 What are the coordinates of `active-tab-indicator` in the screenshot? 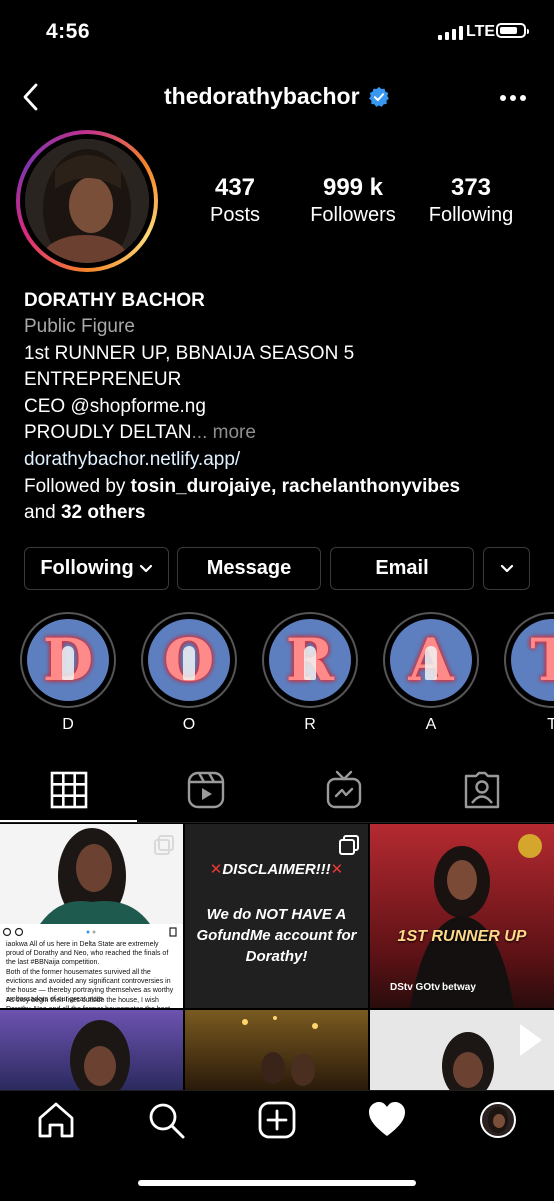 It's located at (68, 821).